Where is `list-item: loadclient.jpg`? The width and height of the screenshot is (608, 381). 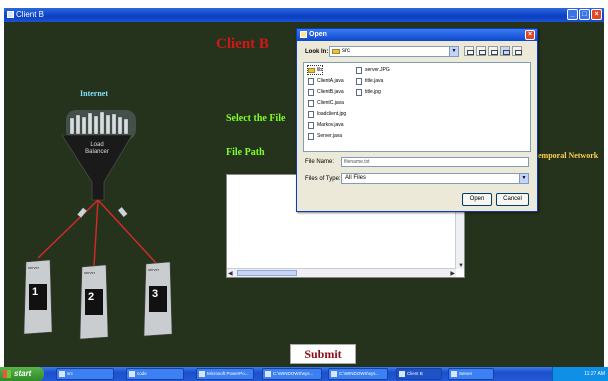
list-item: loadclient.jpg is located at coordinates (327, 114).